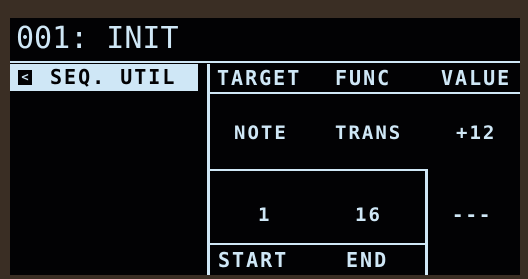 Image resolution: width=528 pixels, height=279 pixels. I want to click on column-header-target: TARGET, so click(259, 78).